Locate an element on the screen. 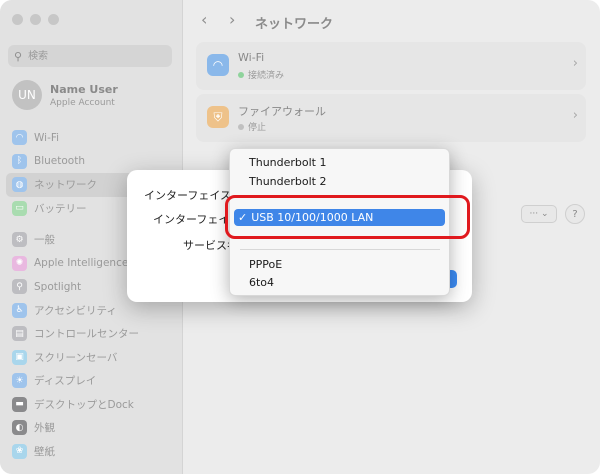  sidebar-item-label: アクセシビリティ is located at coordinates (75, 310).